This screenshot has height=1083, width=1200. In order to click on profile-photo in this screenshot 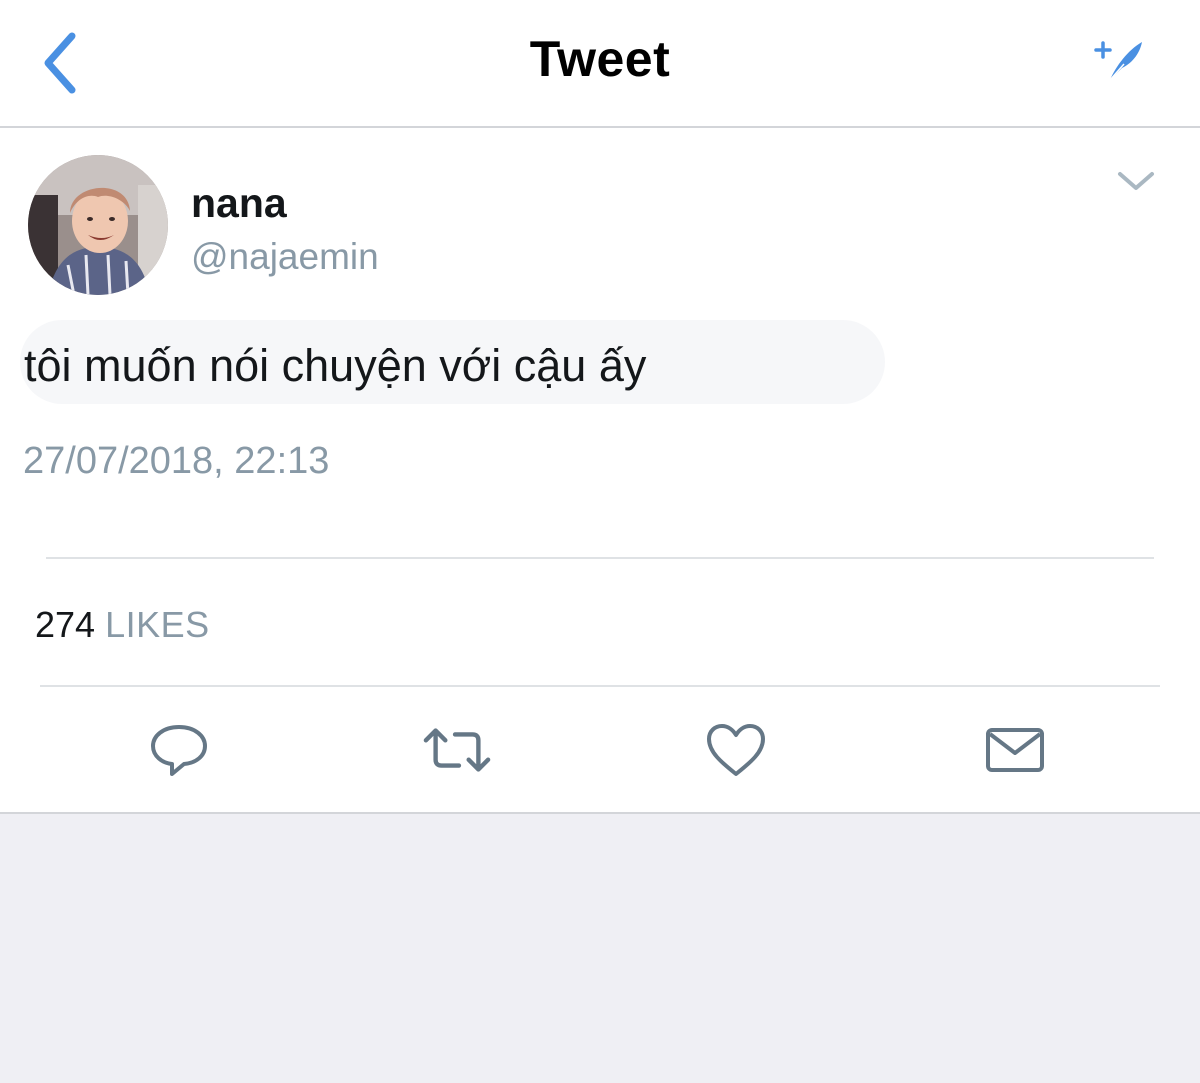, I will do `click(98, 225)`.